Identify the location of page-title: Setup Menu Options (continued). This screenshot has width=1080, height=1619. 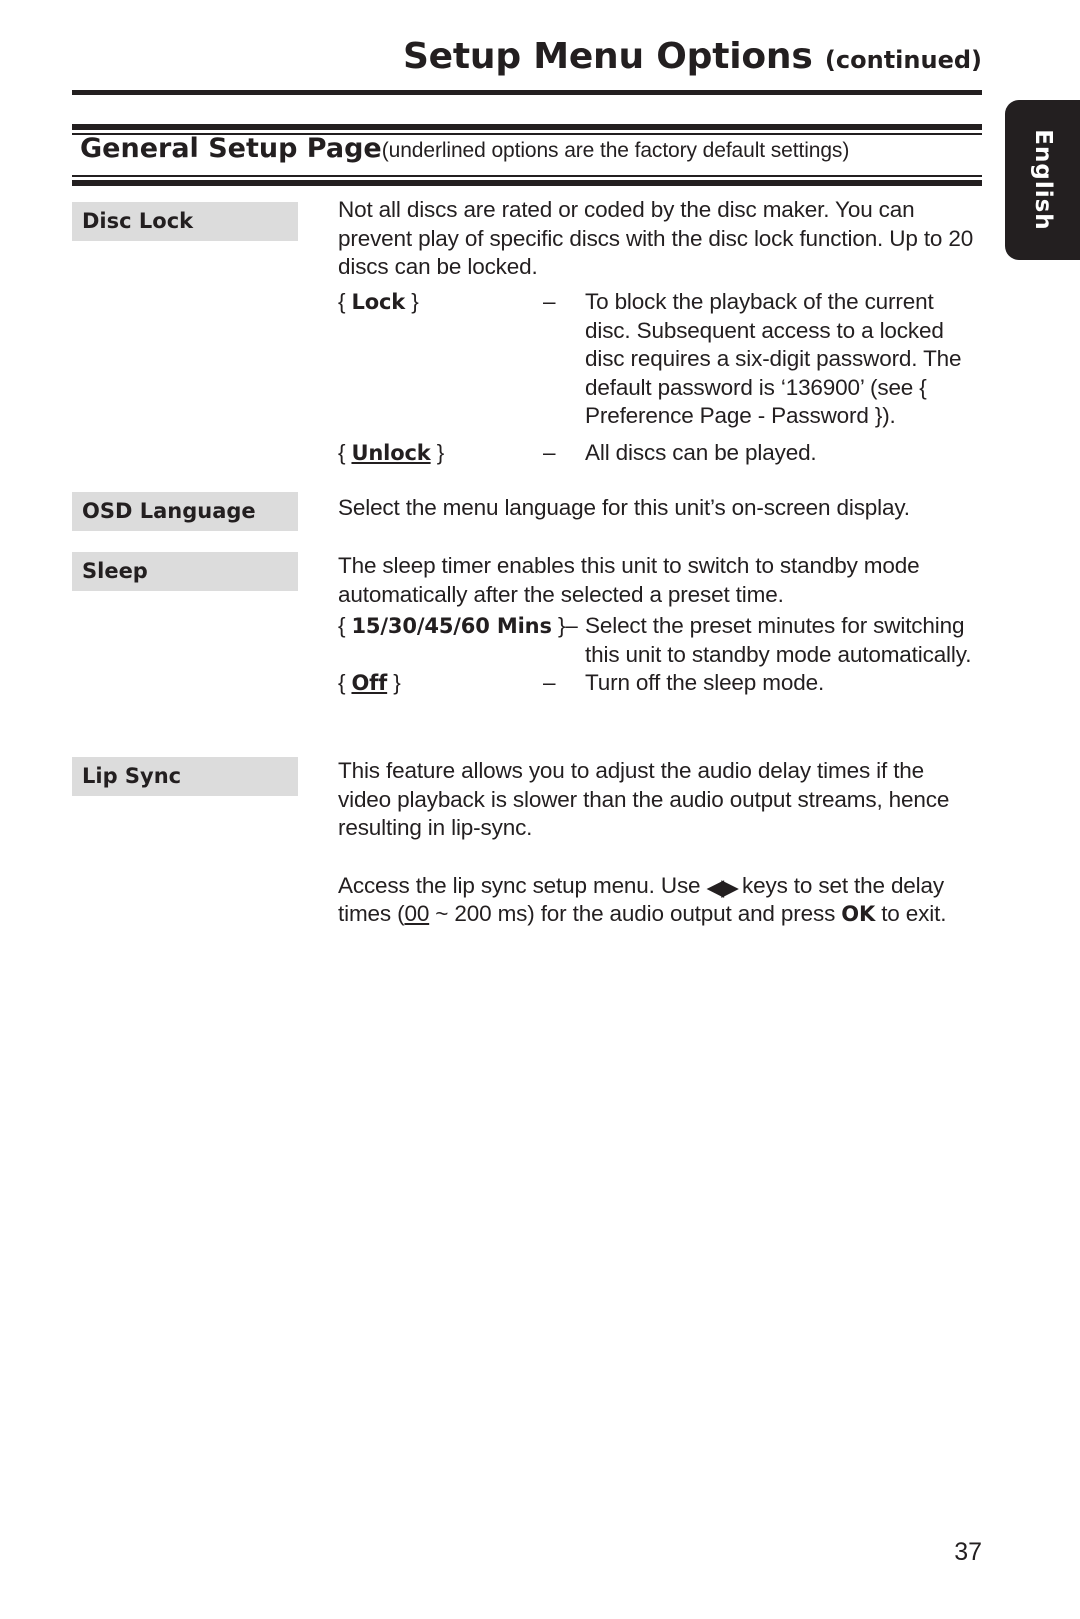
(527, 56).